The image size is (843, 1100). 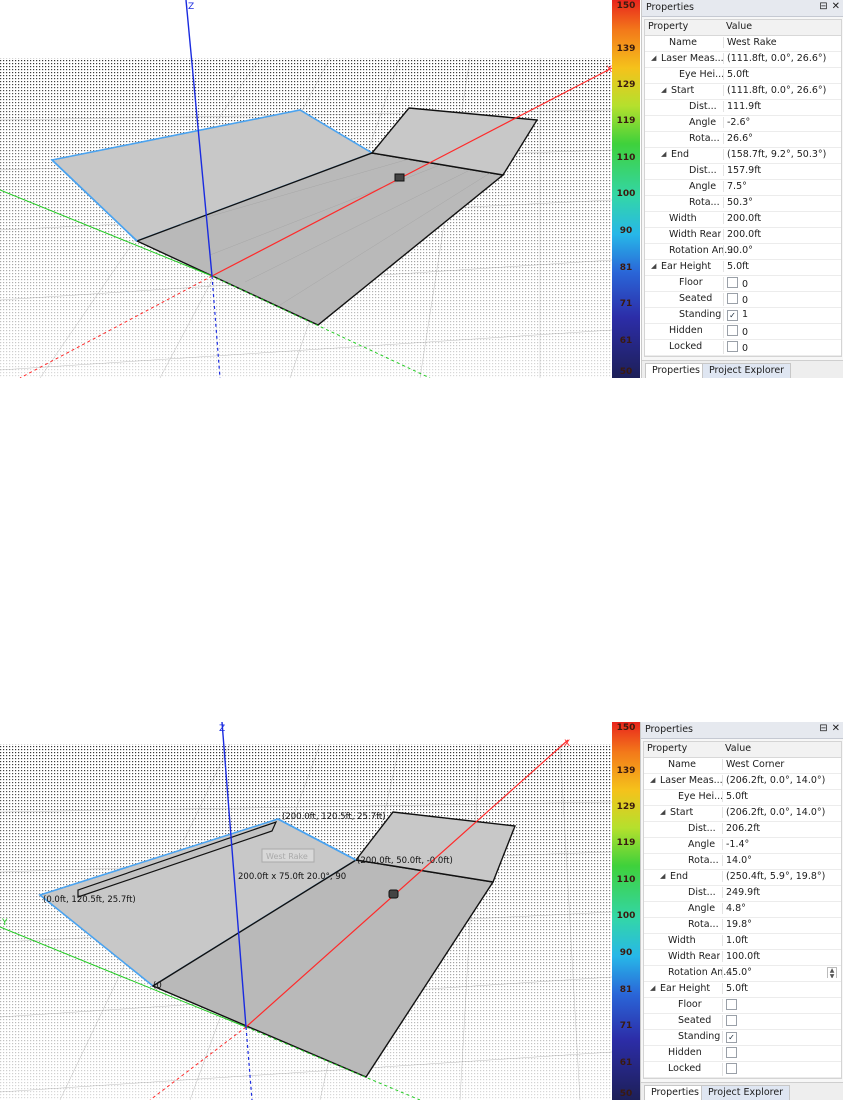 I want to click on property-row: Width 200.0ft, so click(x=743, y=220).